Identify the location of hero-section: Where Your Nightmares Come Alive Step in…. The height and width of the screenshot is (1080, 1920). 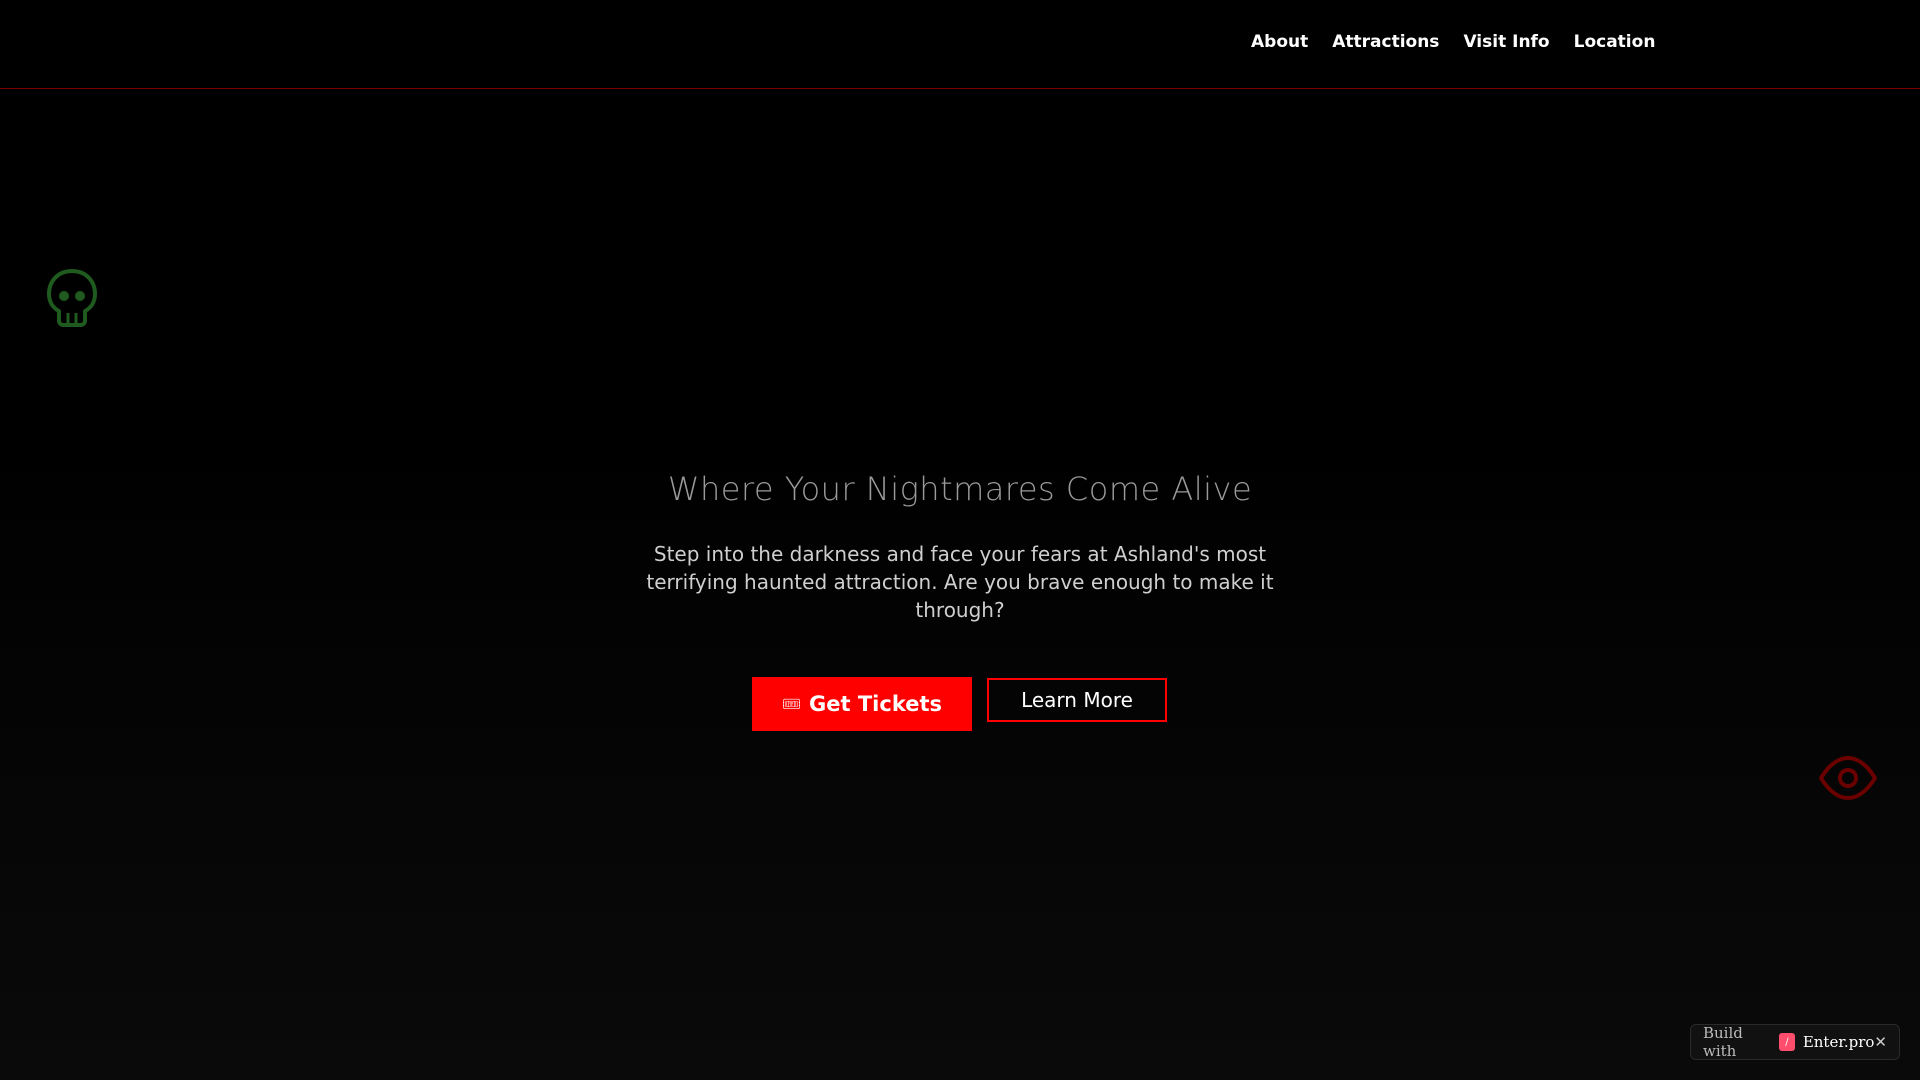
(960, 547).